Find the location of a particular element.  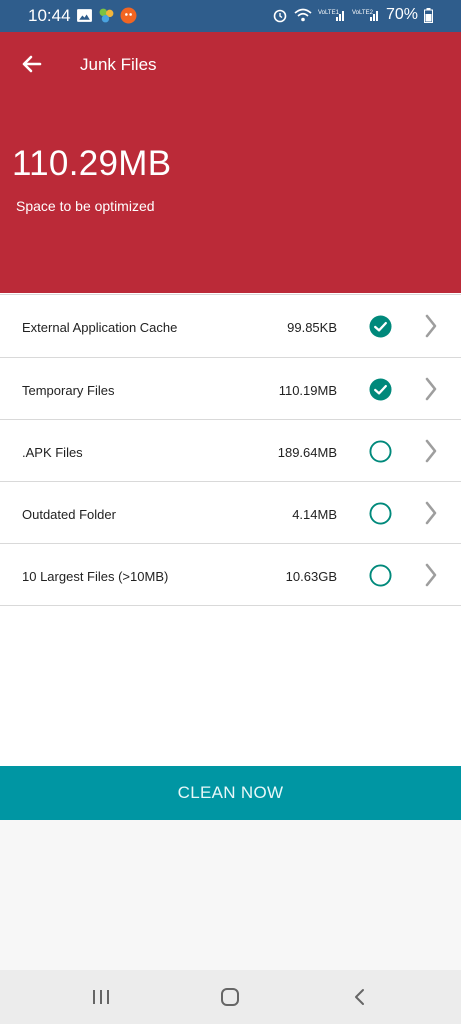

back-icon is located at coordinates (360, 997).